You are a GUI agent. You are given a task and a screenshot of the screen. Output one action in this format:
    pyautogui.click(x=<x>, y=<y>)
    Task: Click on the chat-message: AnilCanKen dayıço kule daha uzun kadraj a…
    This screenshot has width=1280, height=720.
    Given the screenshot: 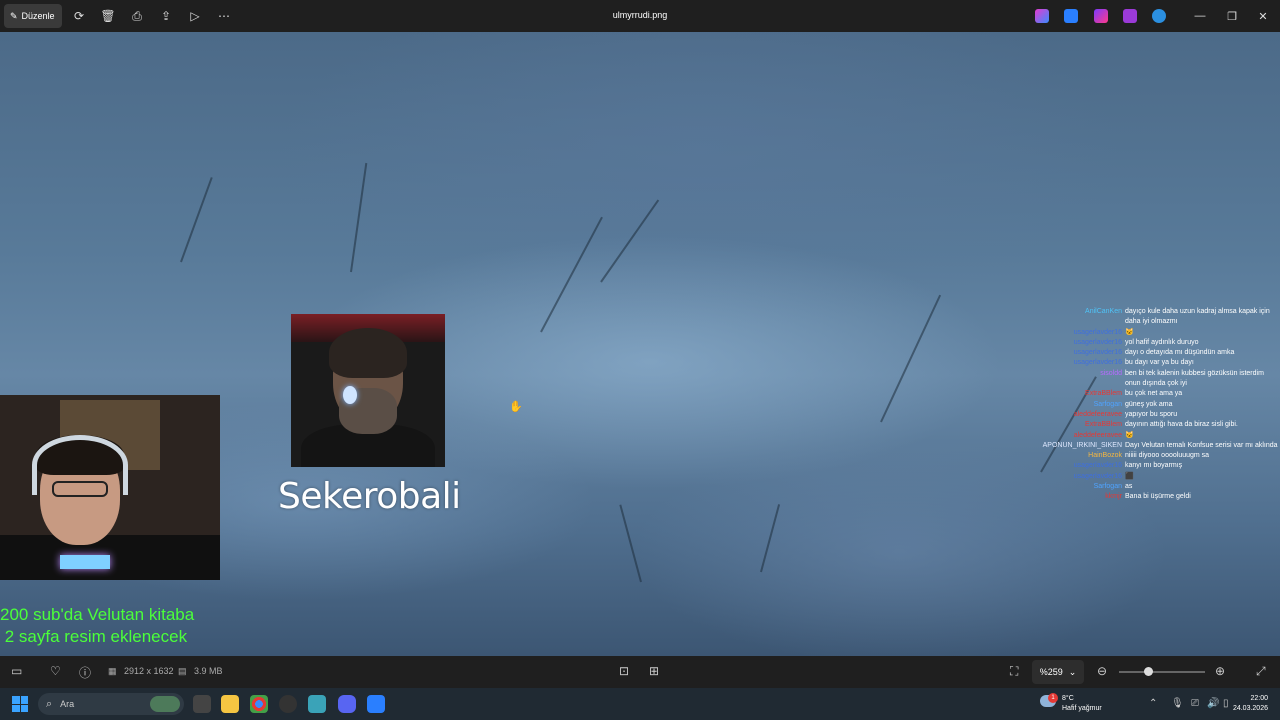 What is the action you would take?
    pyautogui.click(x=1155, y=317)
    